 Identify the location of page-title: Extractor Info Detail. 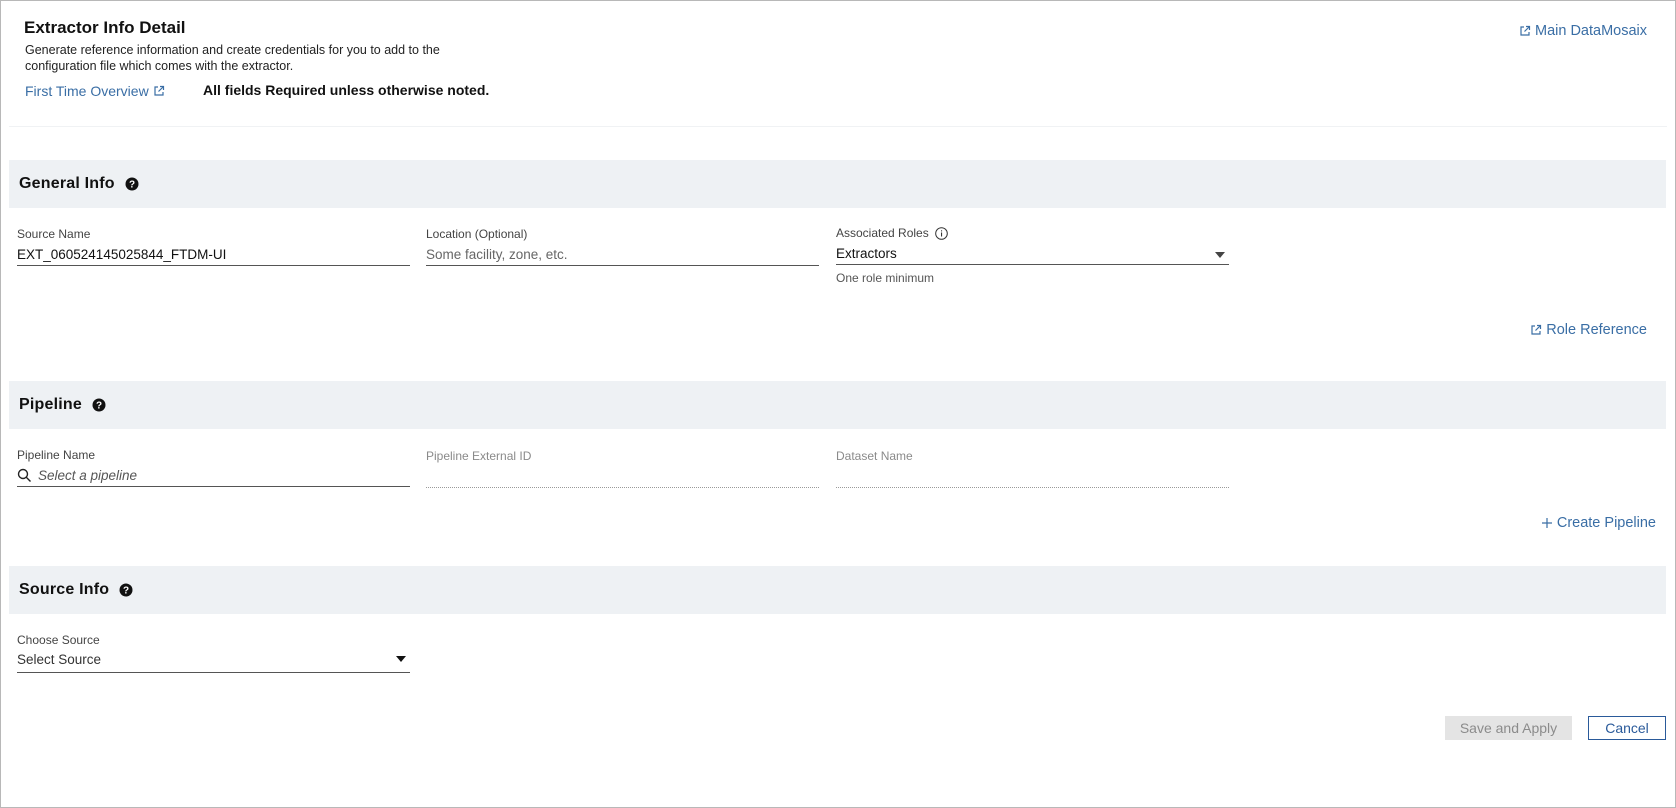
(105, 27).